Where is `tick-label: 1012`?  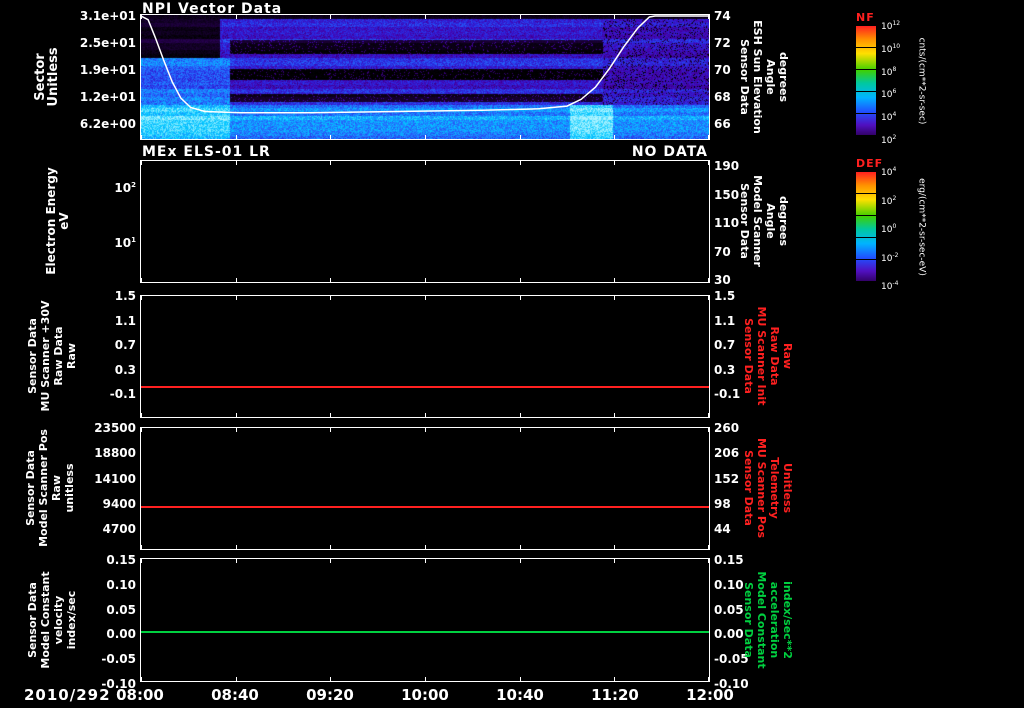 tick-label: 1012 is located at coordinates (891, 26).